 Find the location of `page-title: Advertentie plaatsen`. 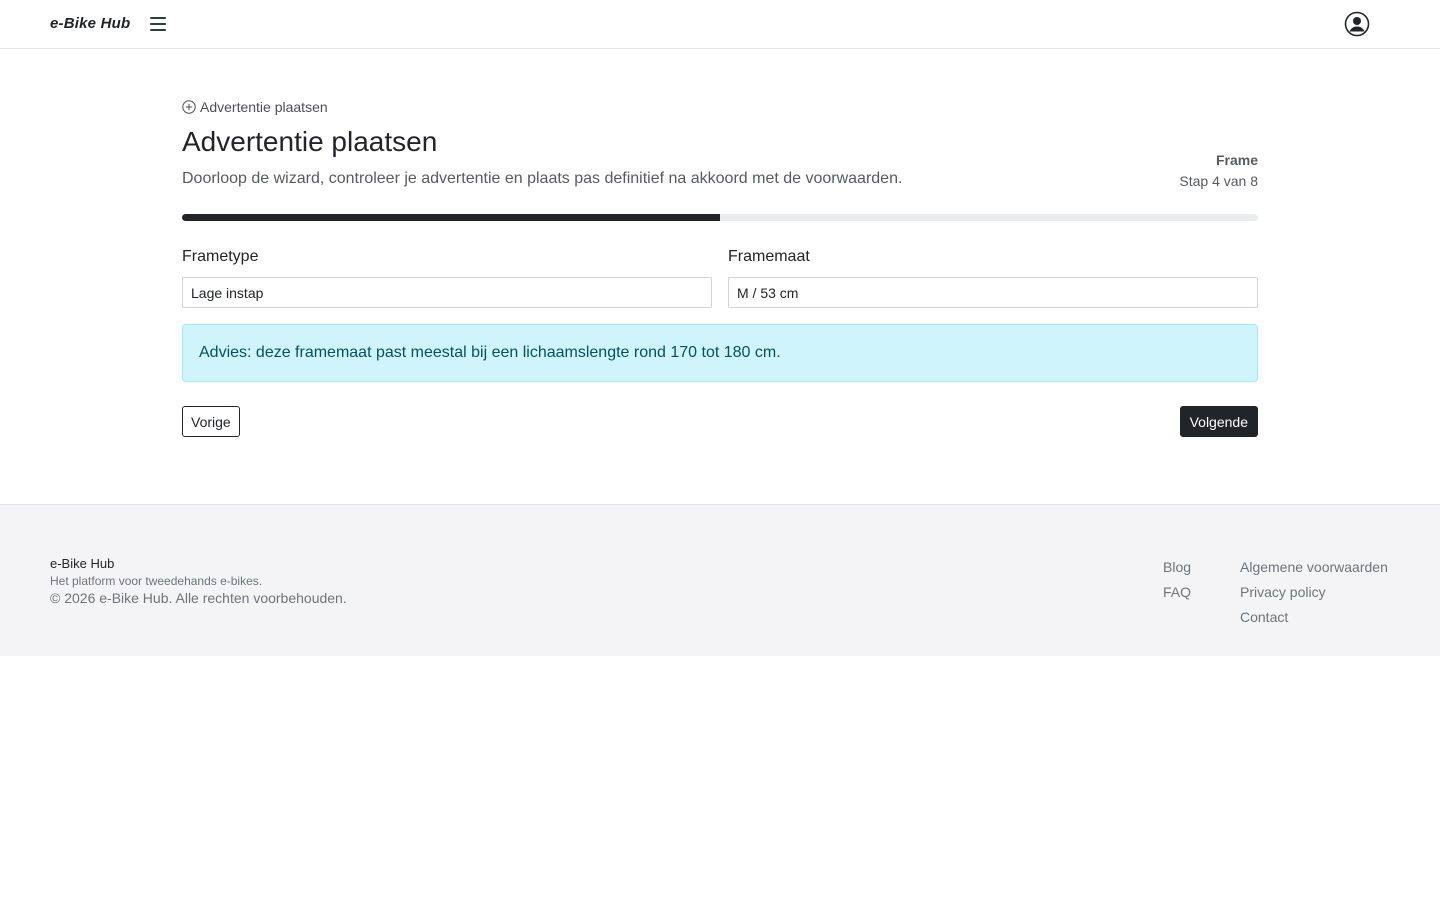

page-title: Advertentie plaatsen is located at coordinates (310, 141).